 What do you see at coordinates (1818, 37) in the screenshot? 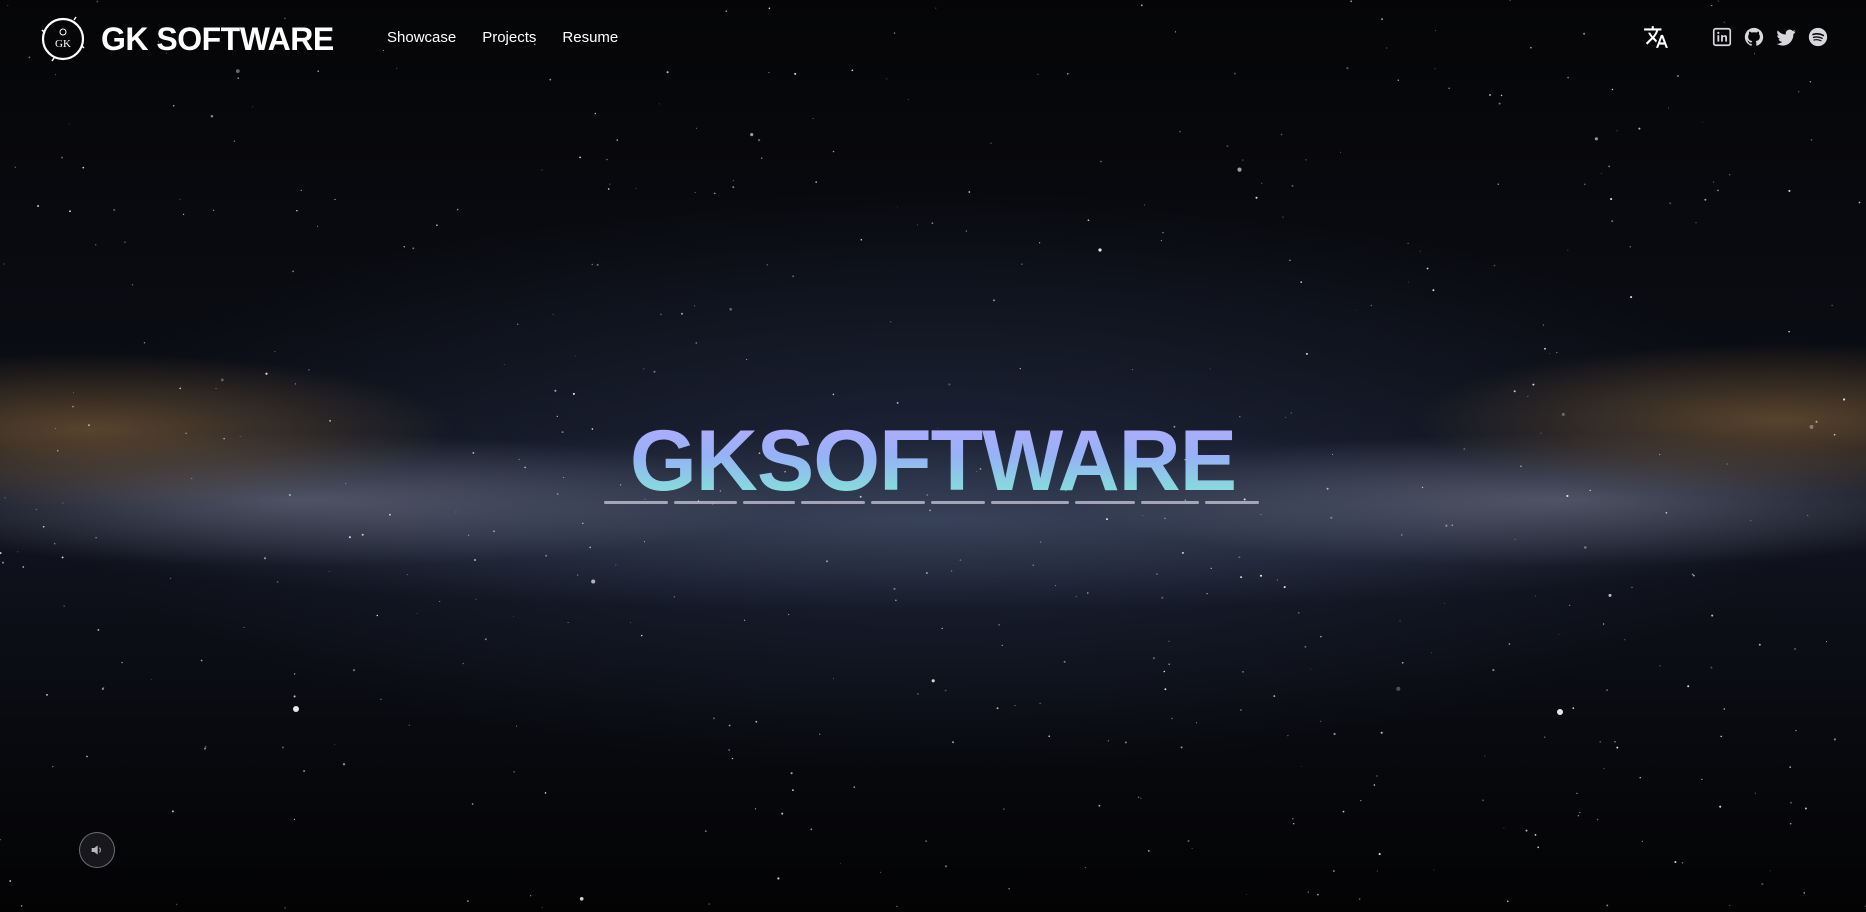
I see `spotify-icon` at bounding box center [1818, 37].